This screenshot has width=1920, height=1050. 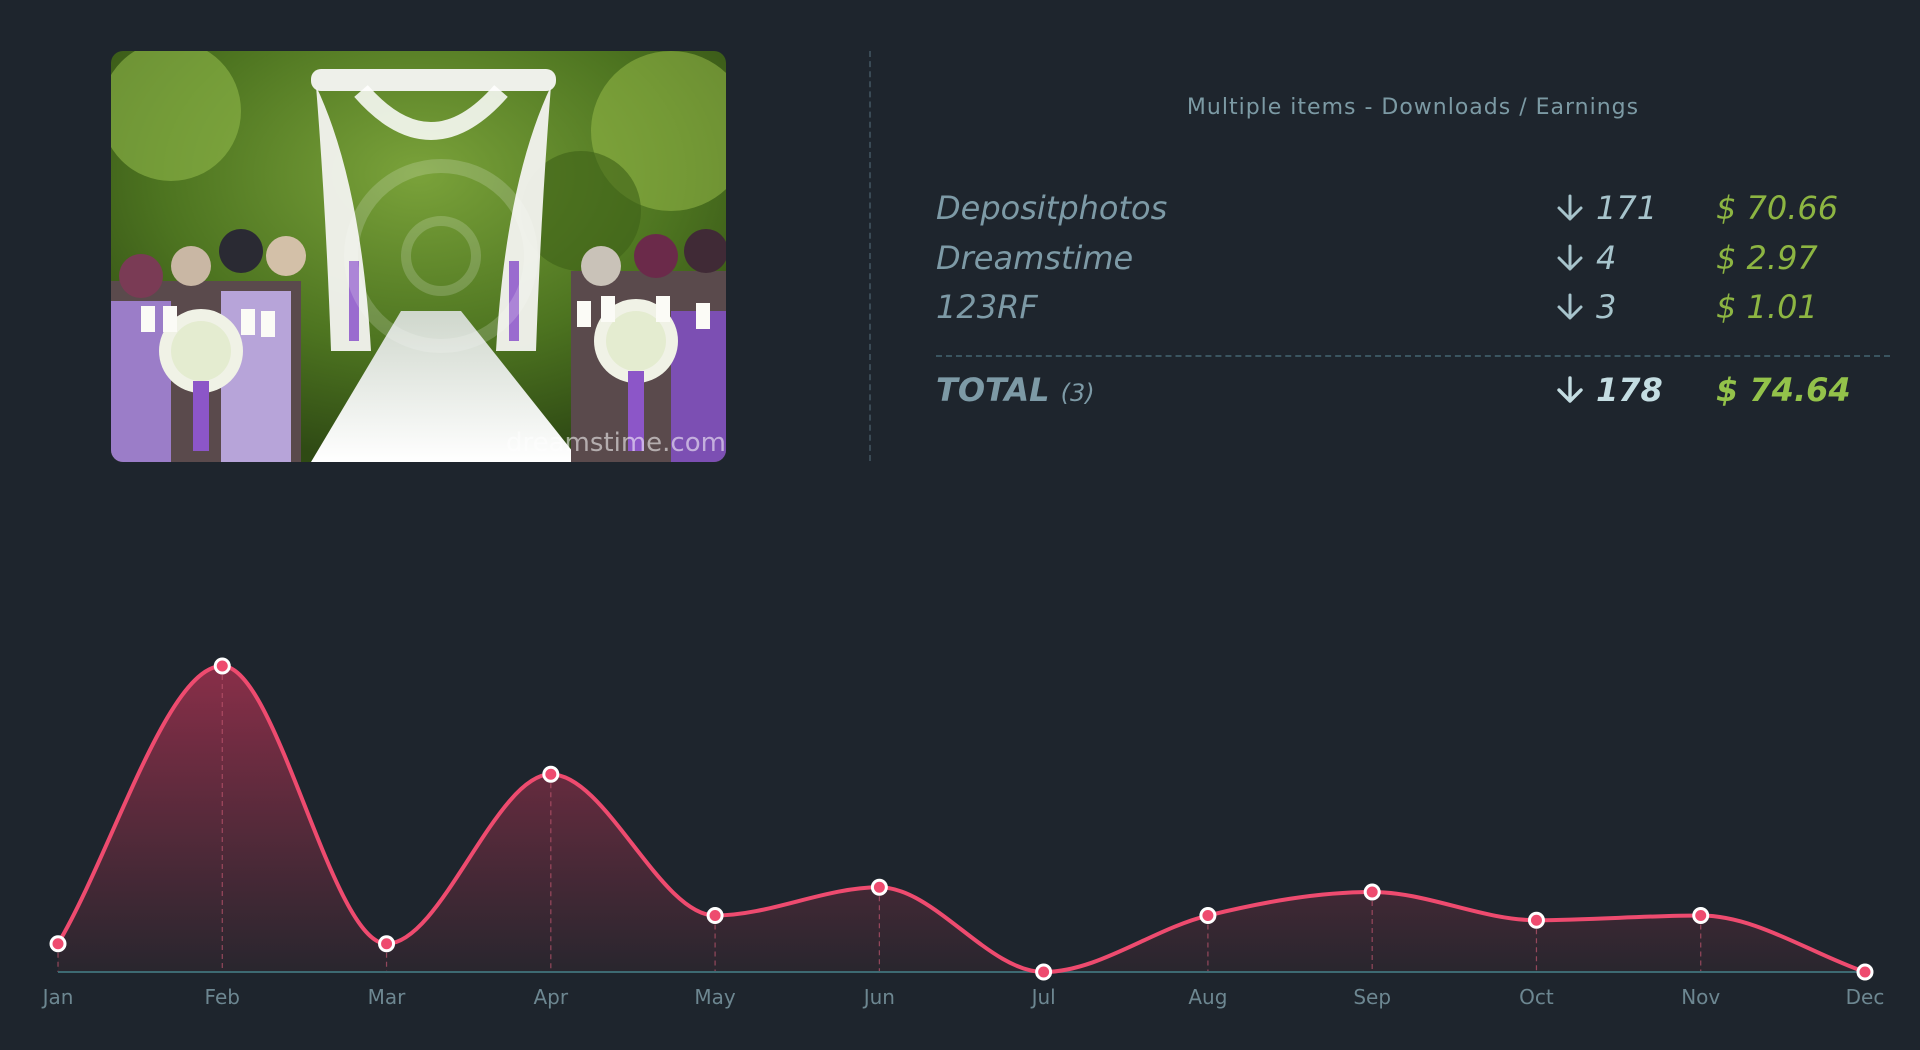 I want to click on point-oct, so click(x=1536, y=920).